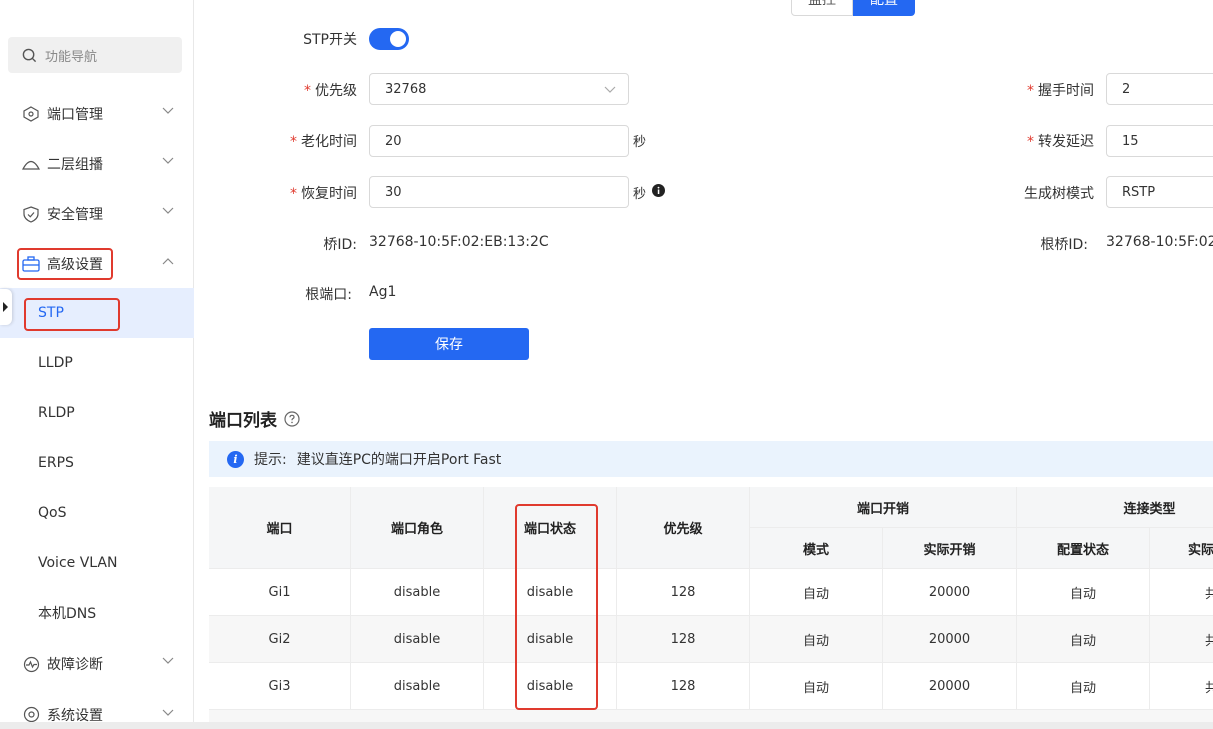 This screenshot has height=729, width=1213. I want to click on highlight-stp, so click(72, 314).